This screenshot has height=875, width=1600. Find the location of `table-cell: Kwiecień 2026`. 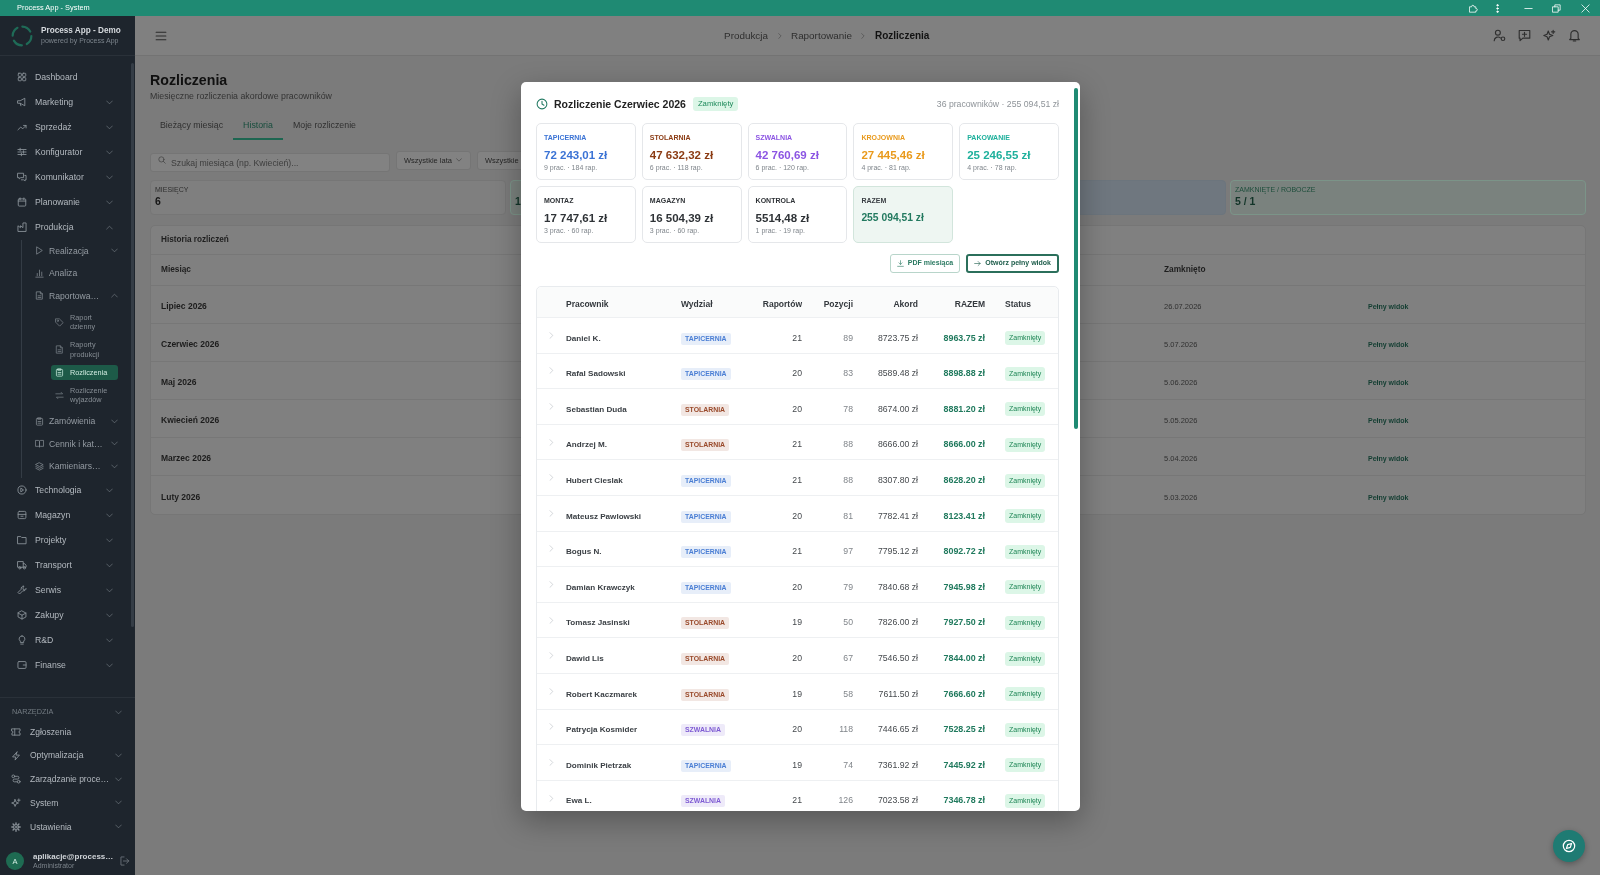

table-cell: Kwiecień 2026 is located at coordinates (190, 420).